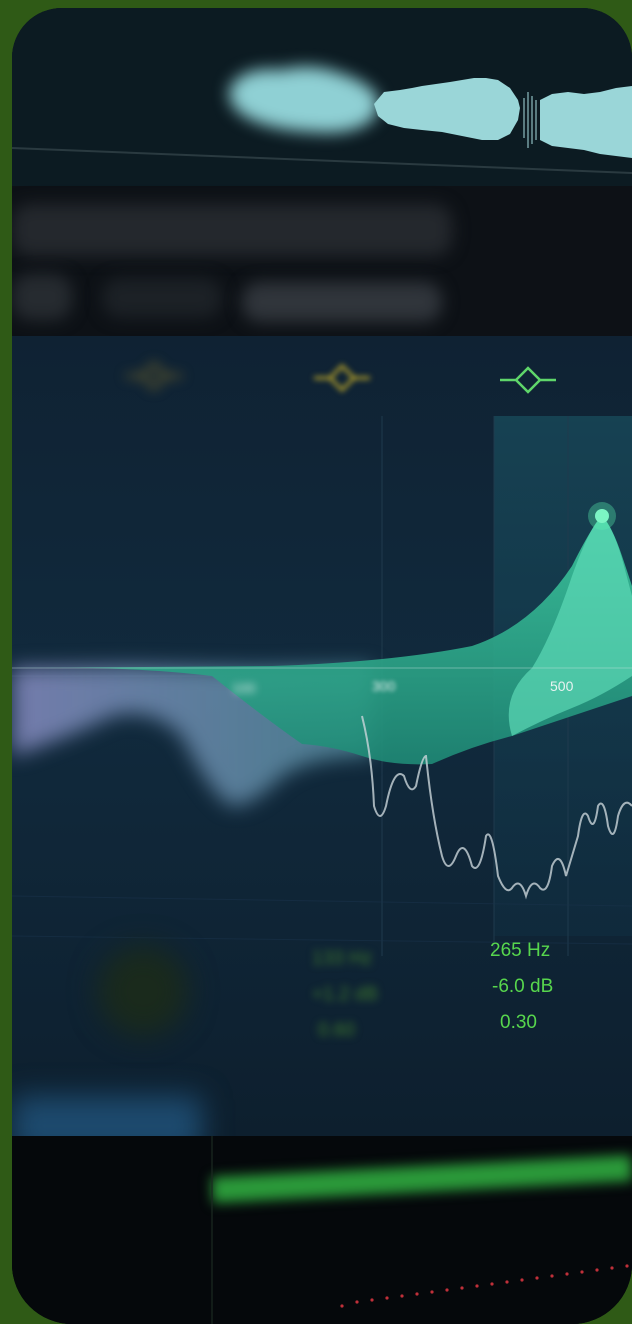 Image resolution: width=632 pixels, height=1324 pixels. What do you see at coordinates (384, 686) in the screenshot?
I see `freq-label: 300` at bounding box center [384, 686].